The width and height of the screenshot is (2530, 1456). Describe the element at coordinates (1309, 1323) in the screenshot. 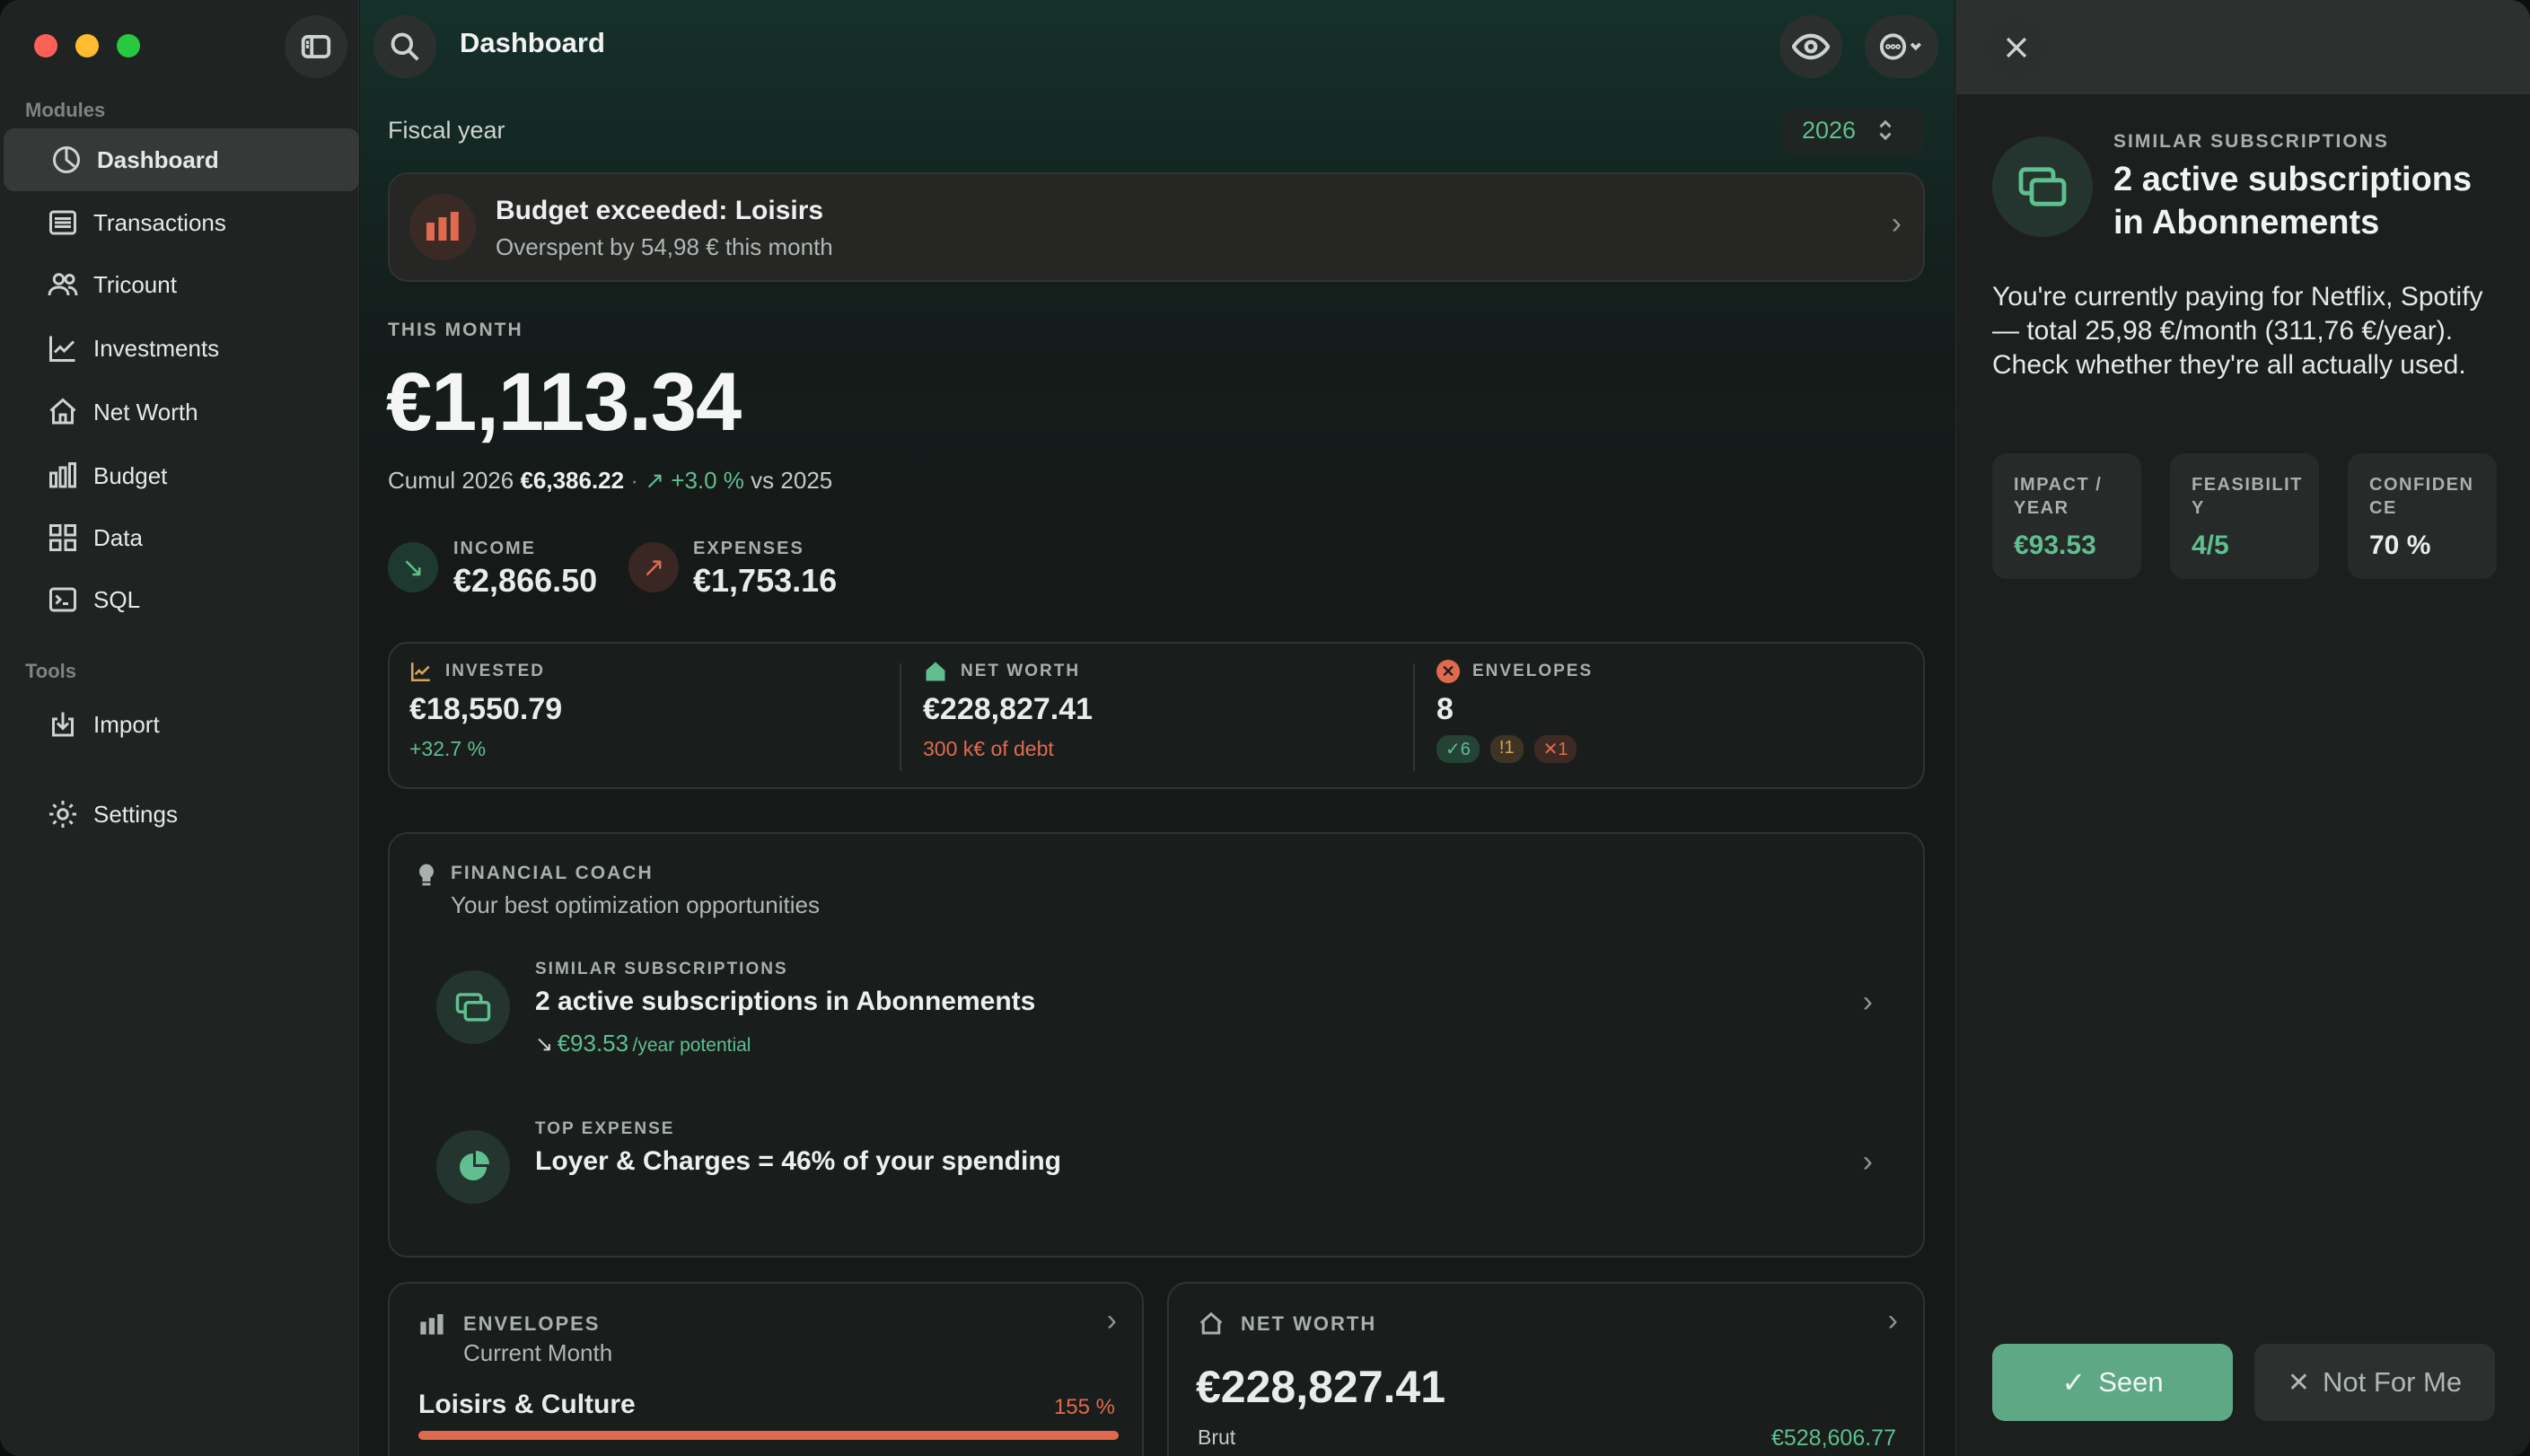

I see `net-worth-card-label: NET WORTH` at that location.